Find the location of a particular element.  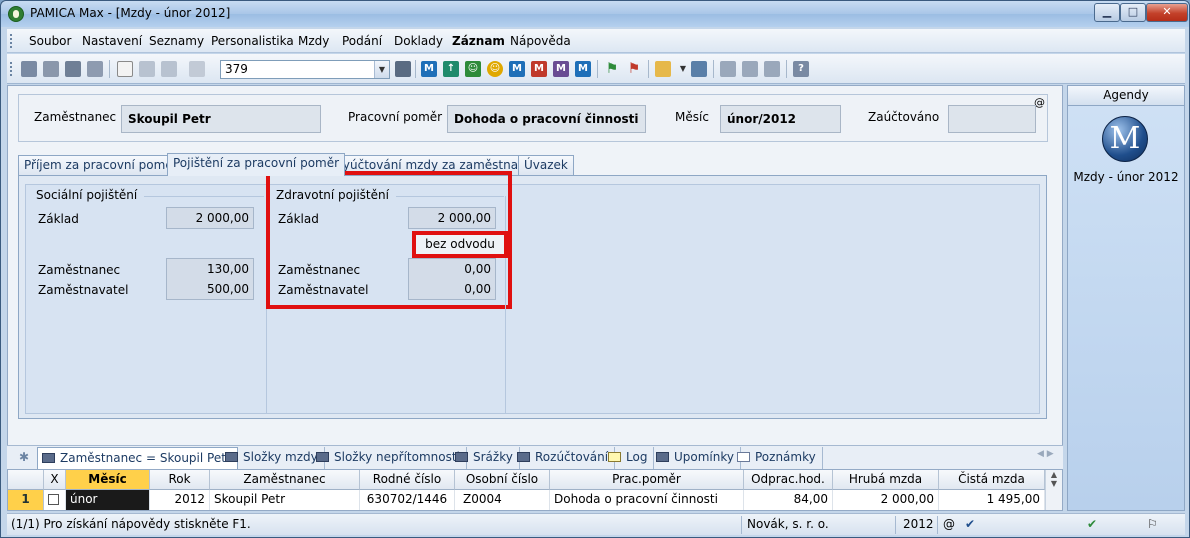

menu-personalistika: Personalistika is located at coordinates (252, 41).